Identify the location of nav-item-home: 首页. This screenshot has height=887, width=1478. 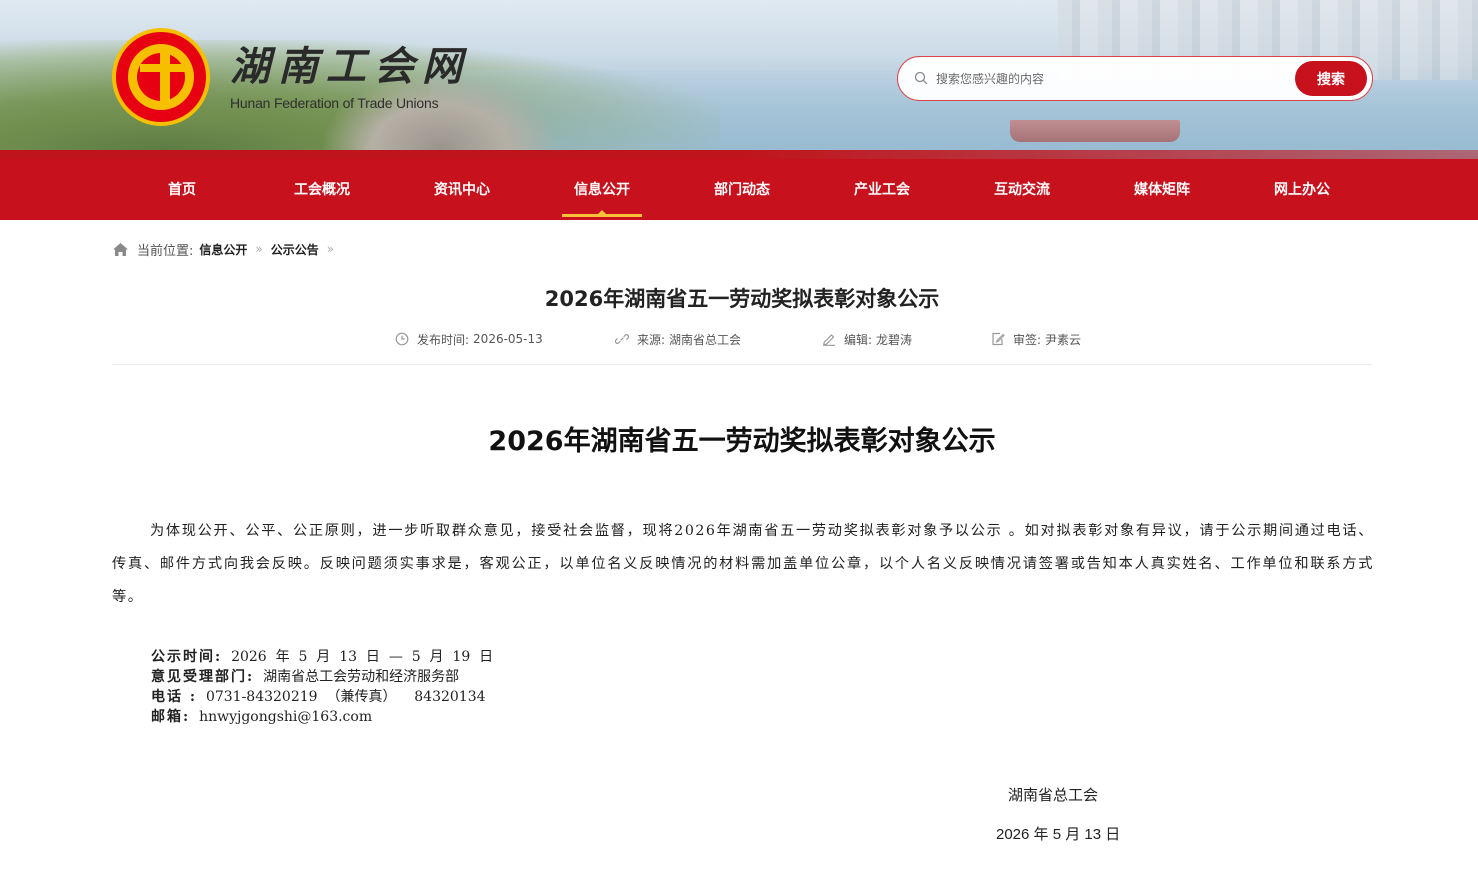
(182, 189).